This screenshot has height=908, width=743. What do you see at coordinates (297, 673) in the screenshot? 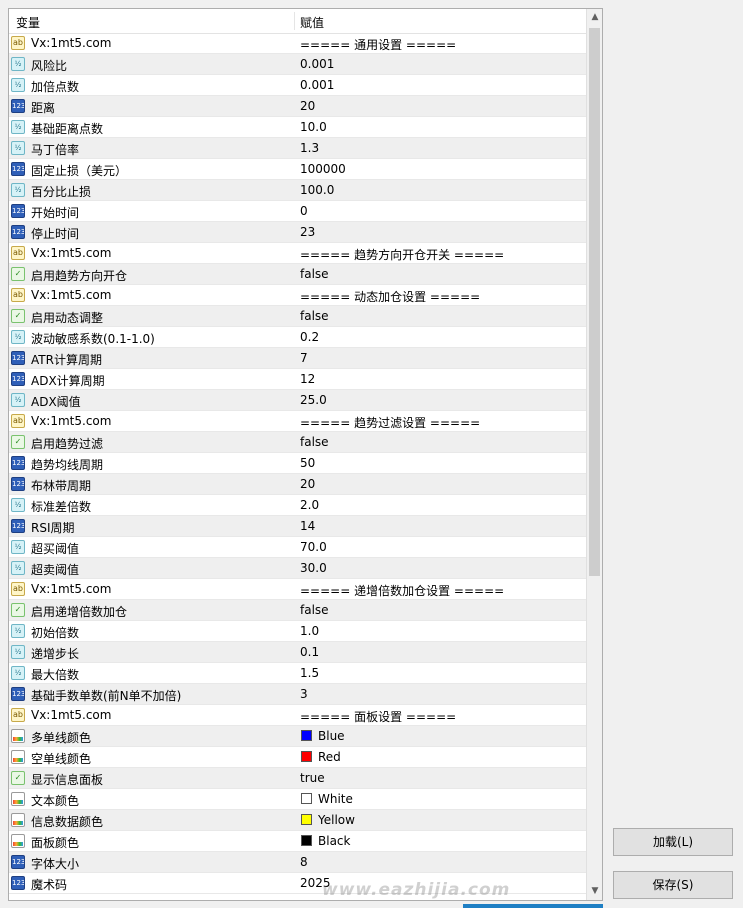
I see `table-row: ½ 最大倍数 1.5` at bounding box center [297, 673].